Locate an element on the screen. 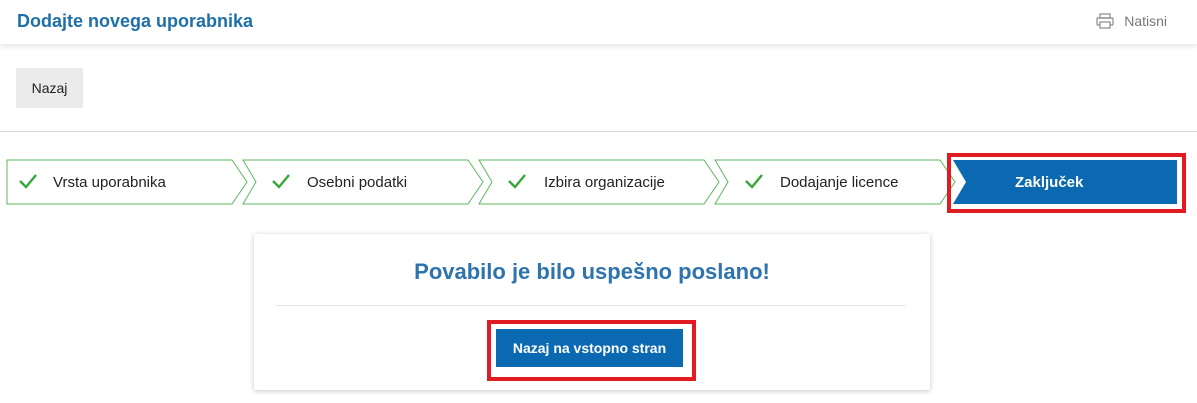 The height and width of the screenshot is (403, 1197). step-label-dodajanje-licence: Dodajanje licence is located at coordinates (839, 182).